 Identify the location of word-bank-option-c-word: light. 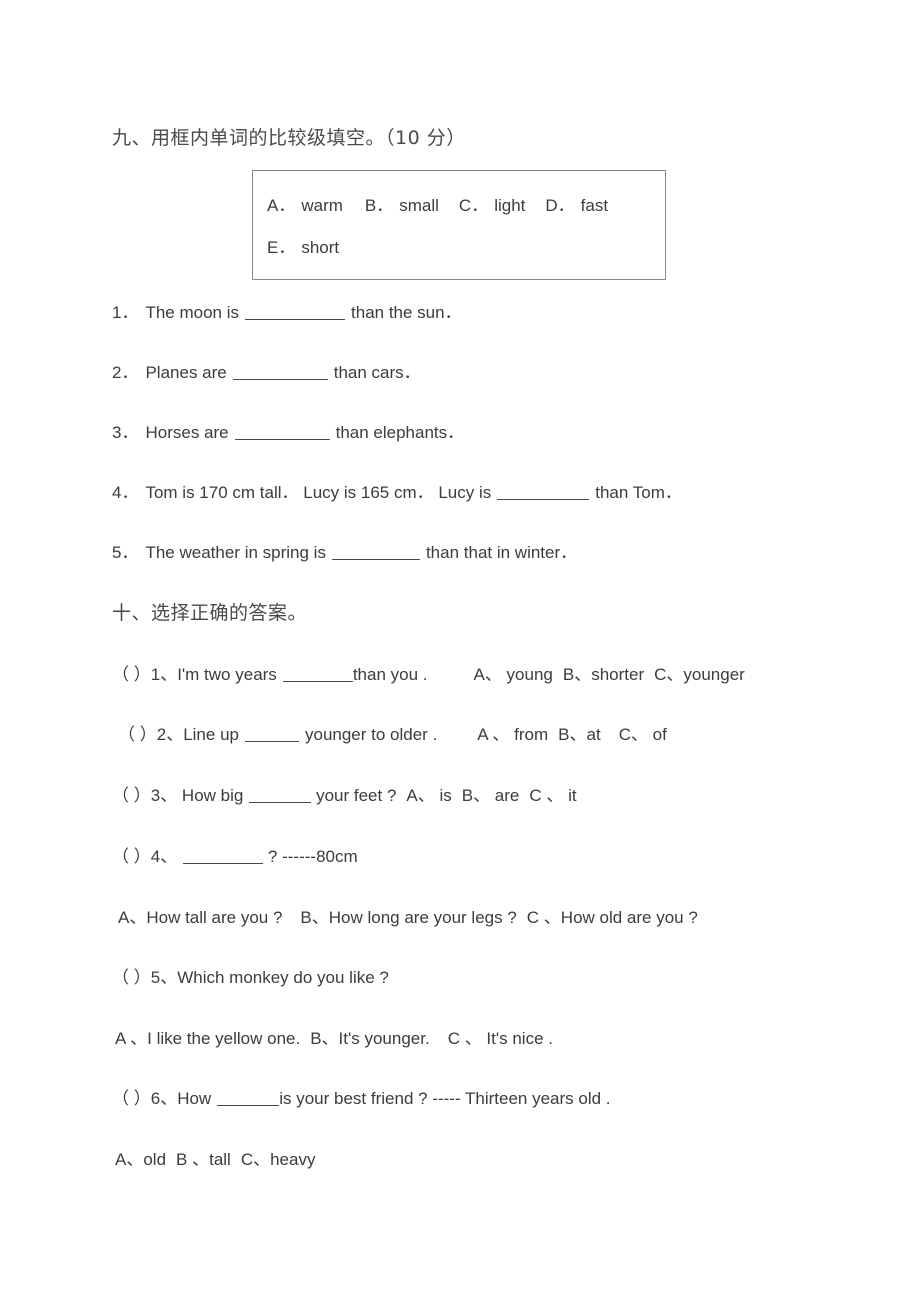
(510, 205).